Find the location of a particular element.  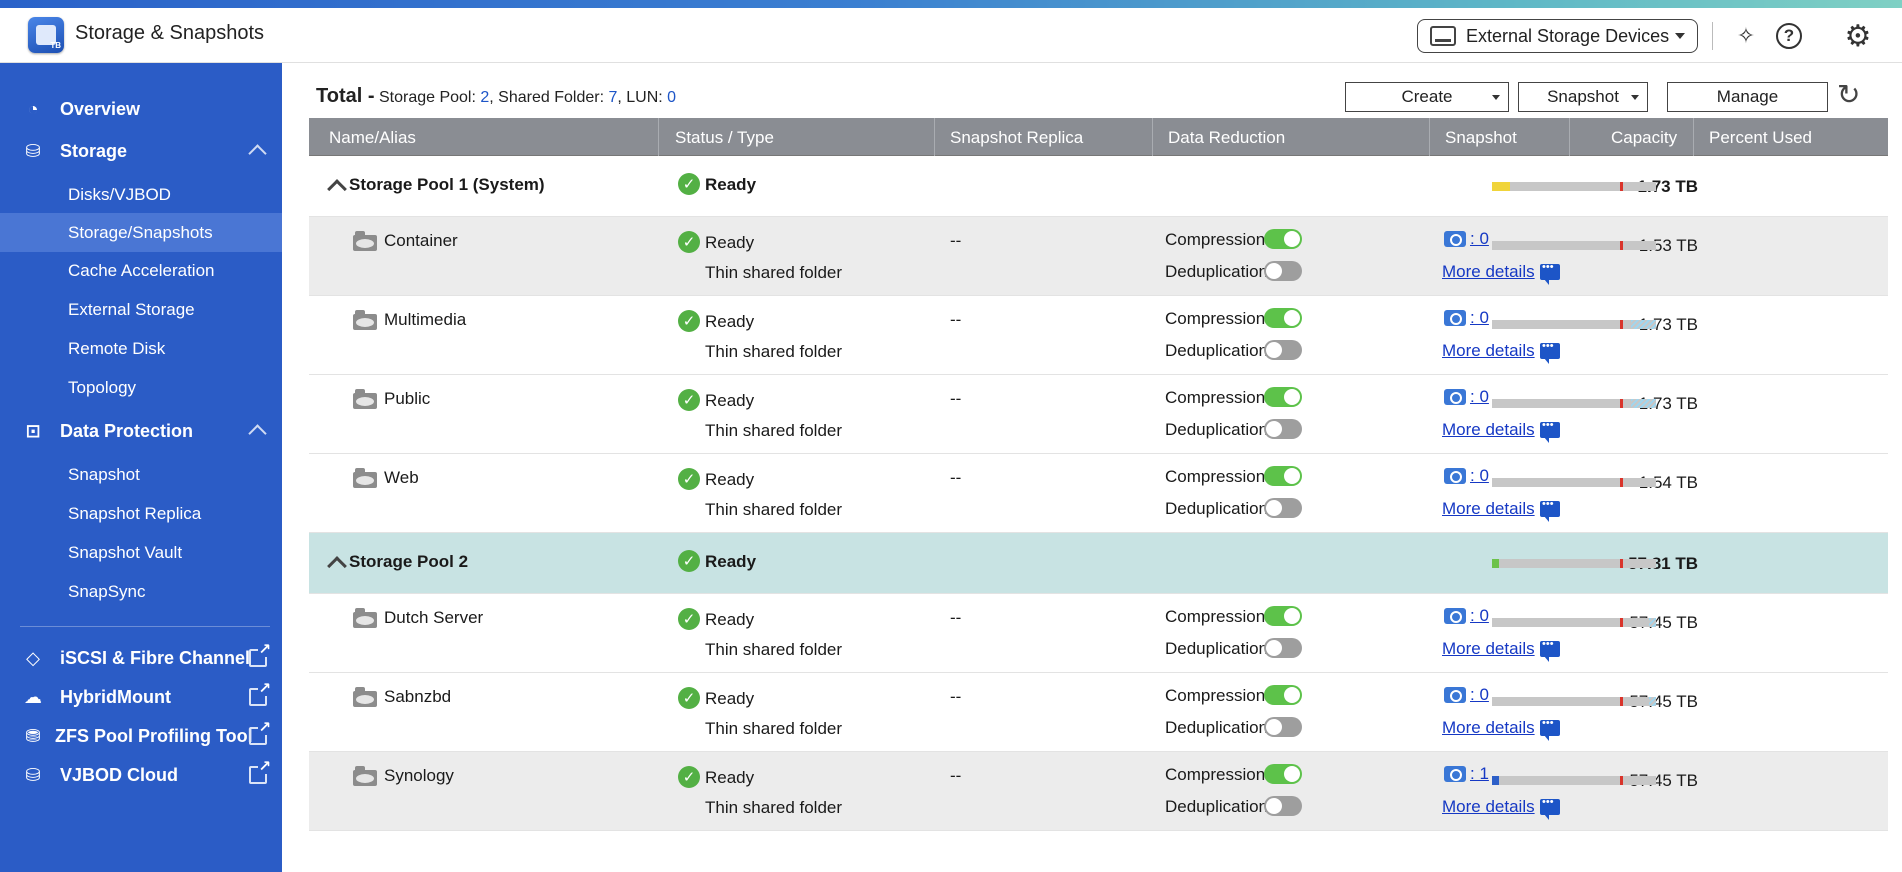

column-header-status: Status / Type is located at coordinates (724, 138).